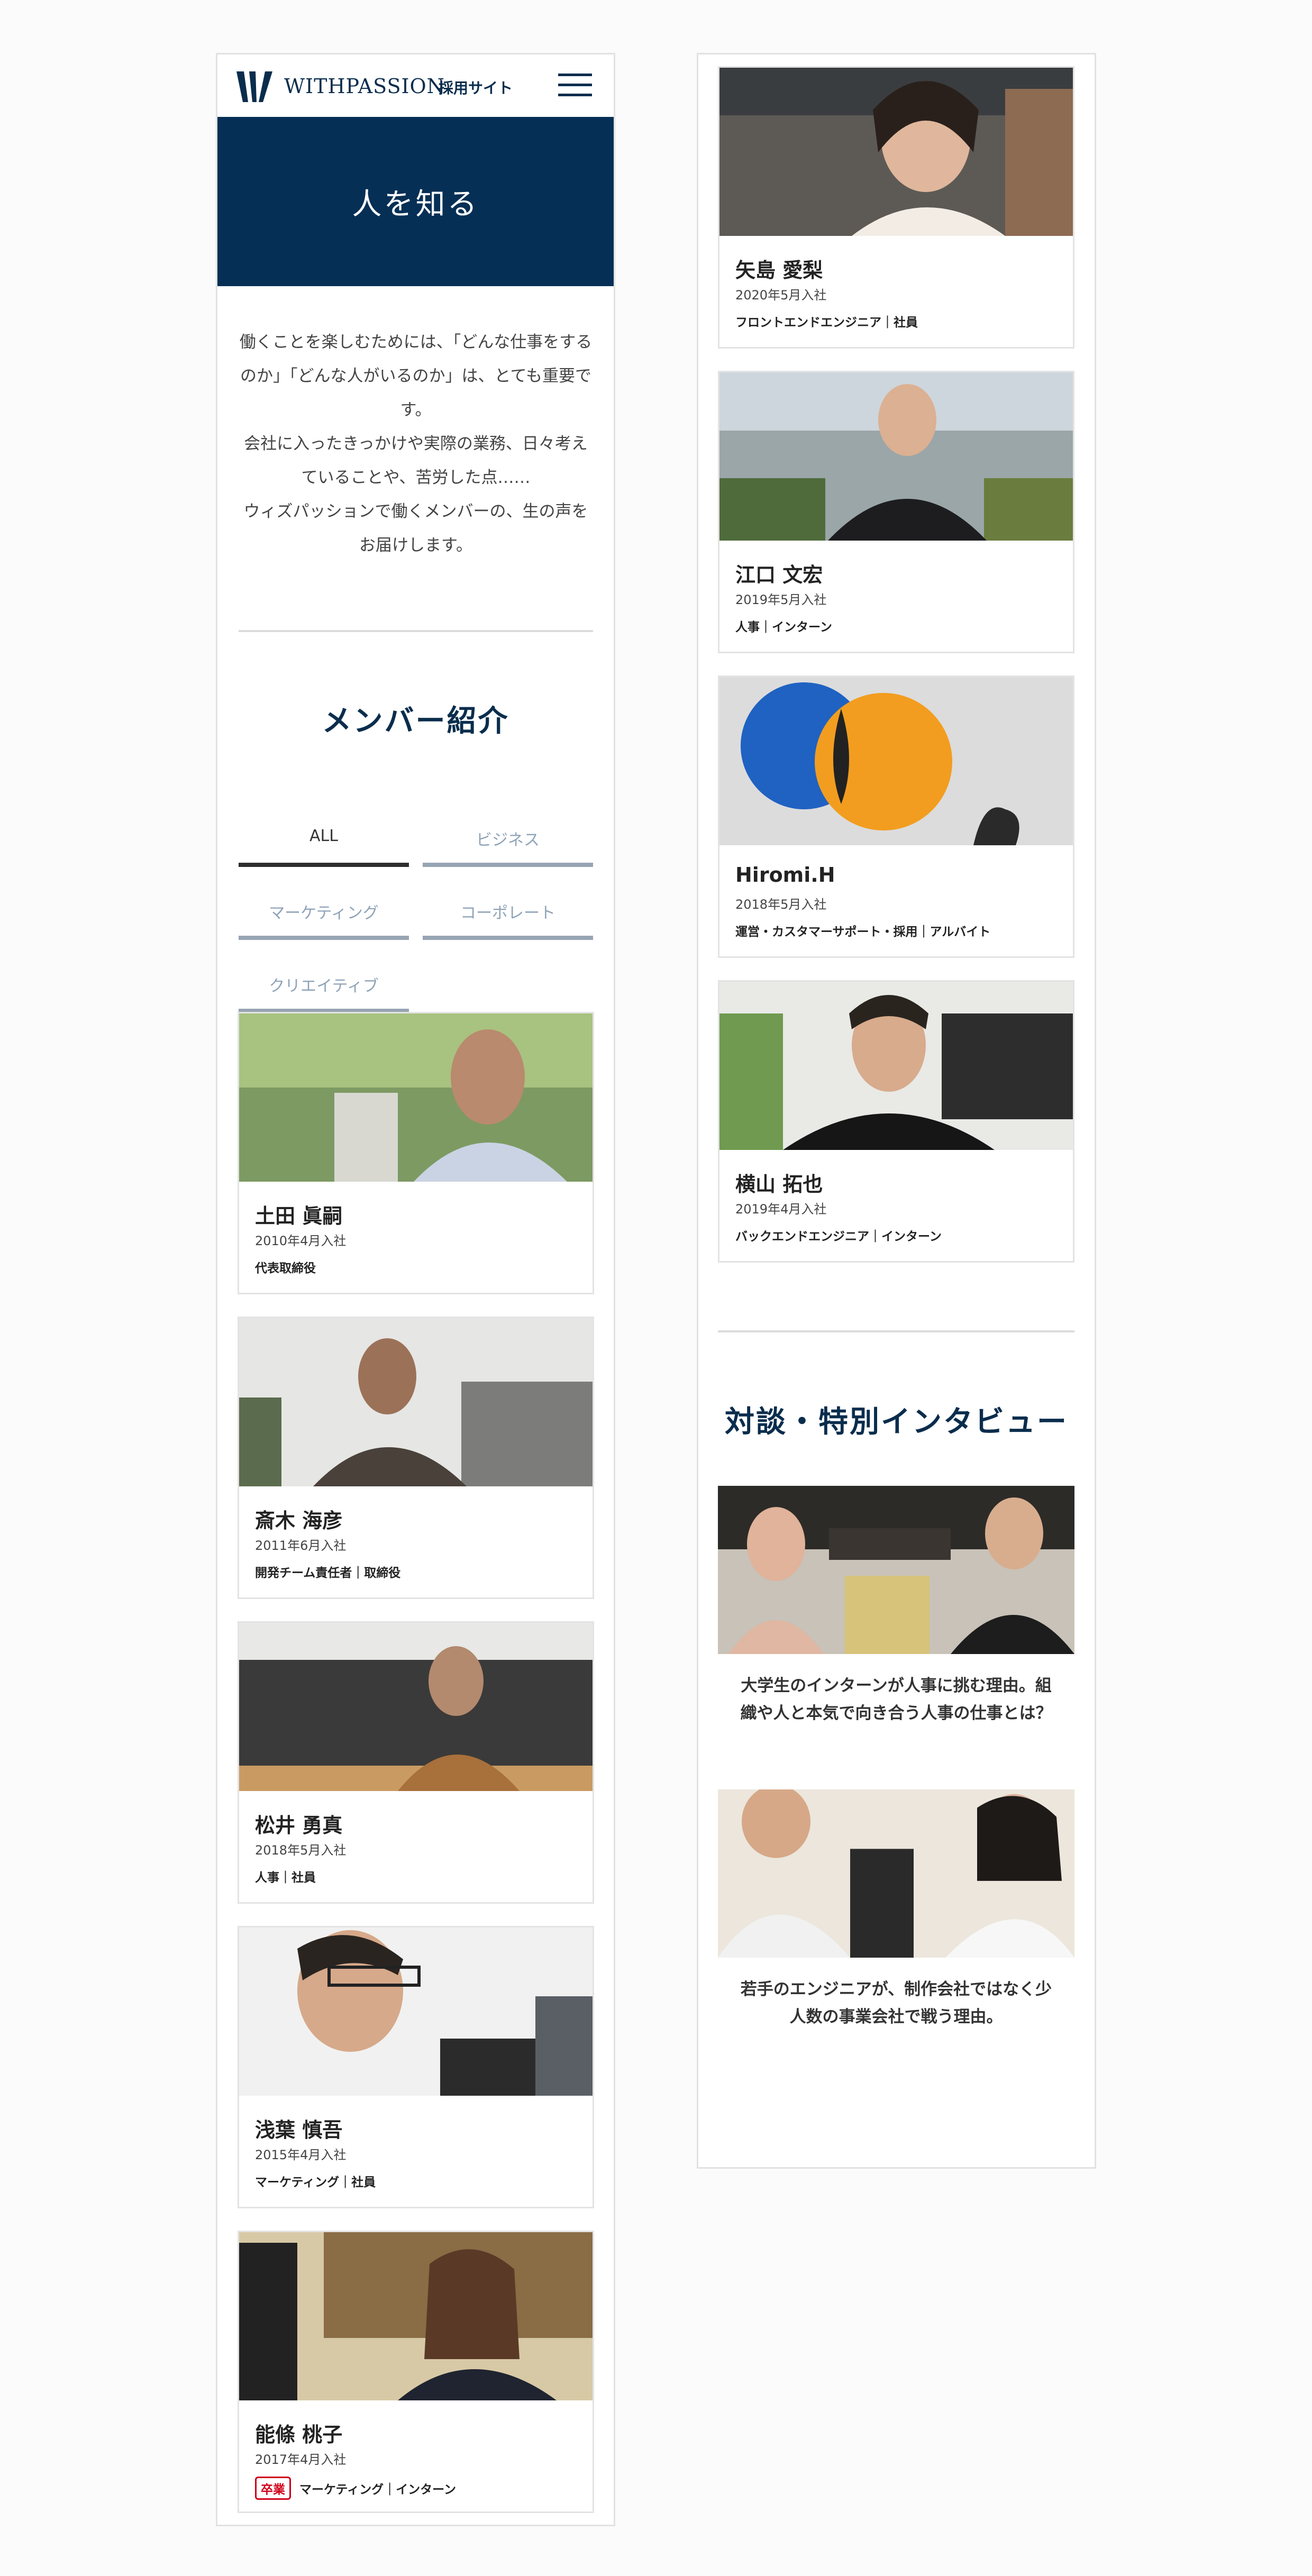 This screenshot has width=1312, height=2576. What do you see at coordinates (781, 599) in the screenshot?
I see `member-joined-date: 2019年5月入社` at bounding box center [781, 599].